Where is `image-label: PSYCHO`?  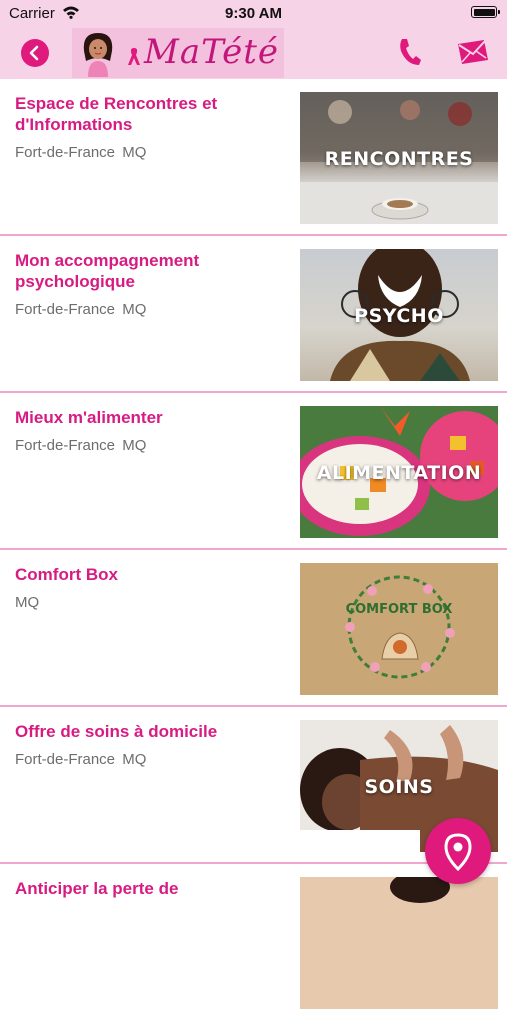 image-label: PSYCHO is located at coordinates (399, 316).